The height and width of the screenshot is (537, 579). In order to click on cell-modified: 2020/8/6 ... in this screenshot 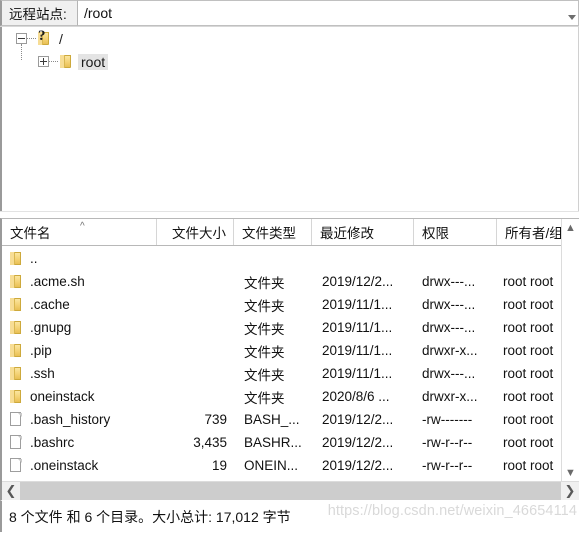, I will do `click(356, 396)`.